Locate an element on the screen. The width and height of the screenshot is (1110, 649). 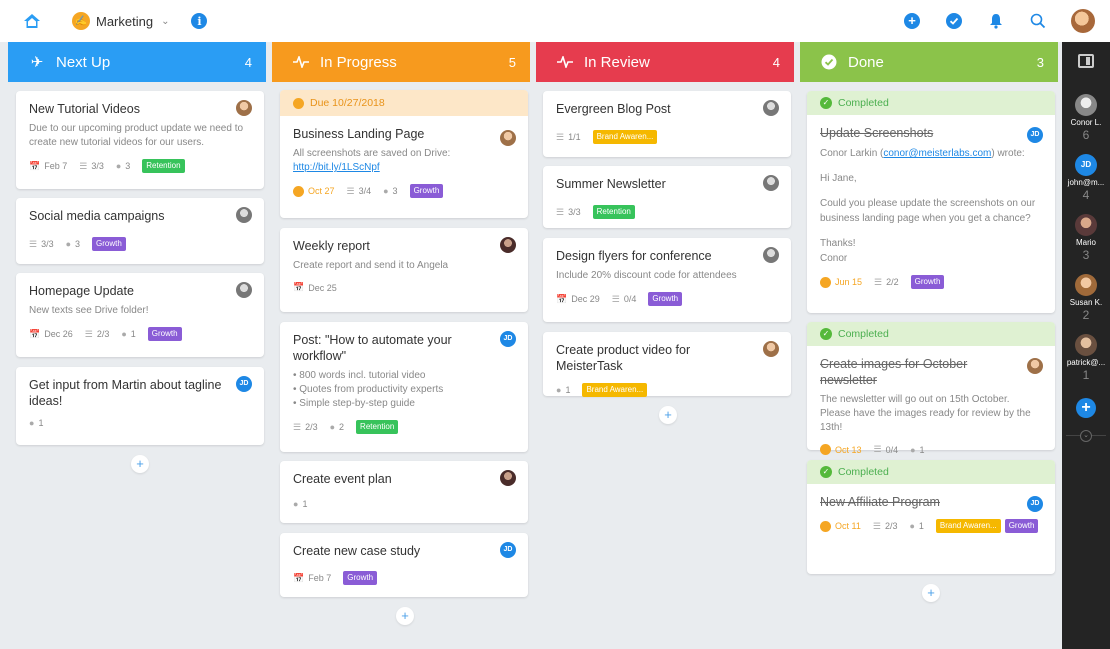
card-description: New texts see Drive folder! is located at coordinates (89, 310).